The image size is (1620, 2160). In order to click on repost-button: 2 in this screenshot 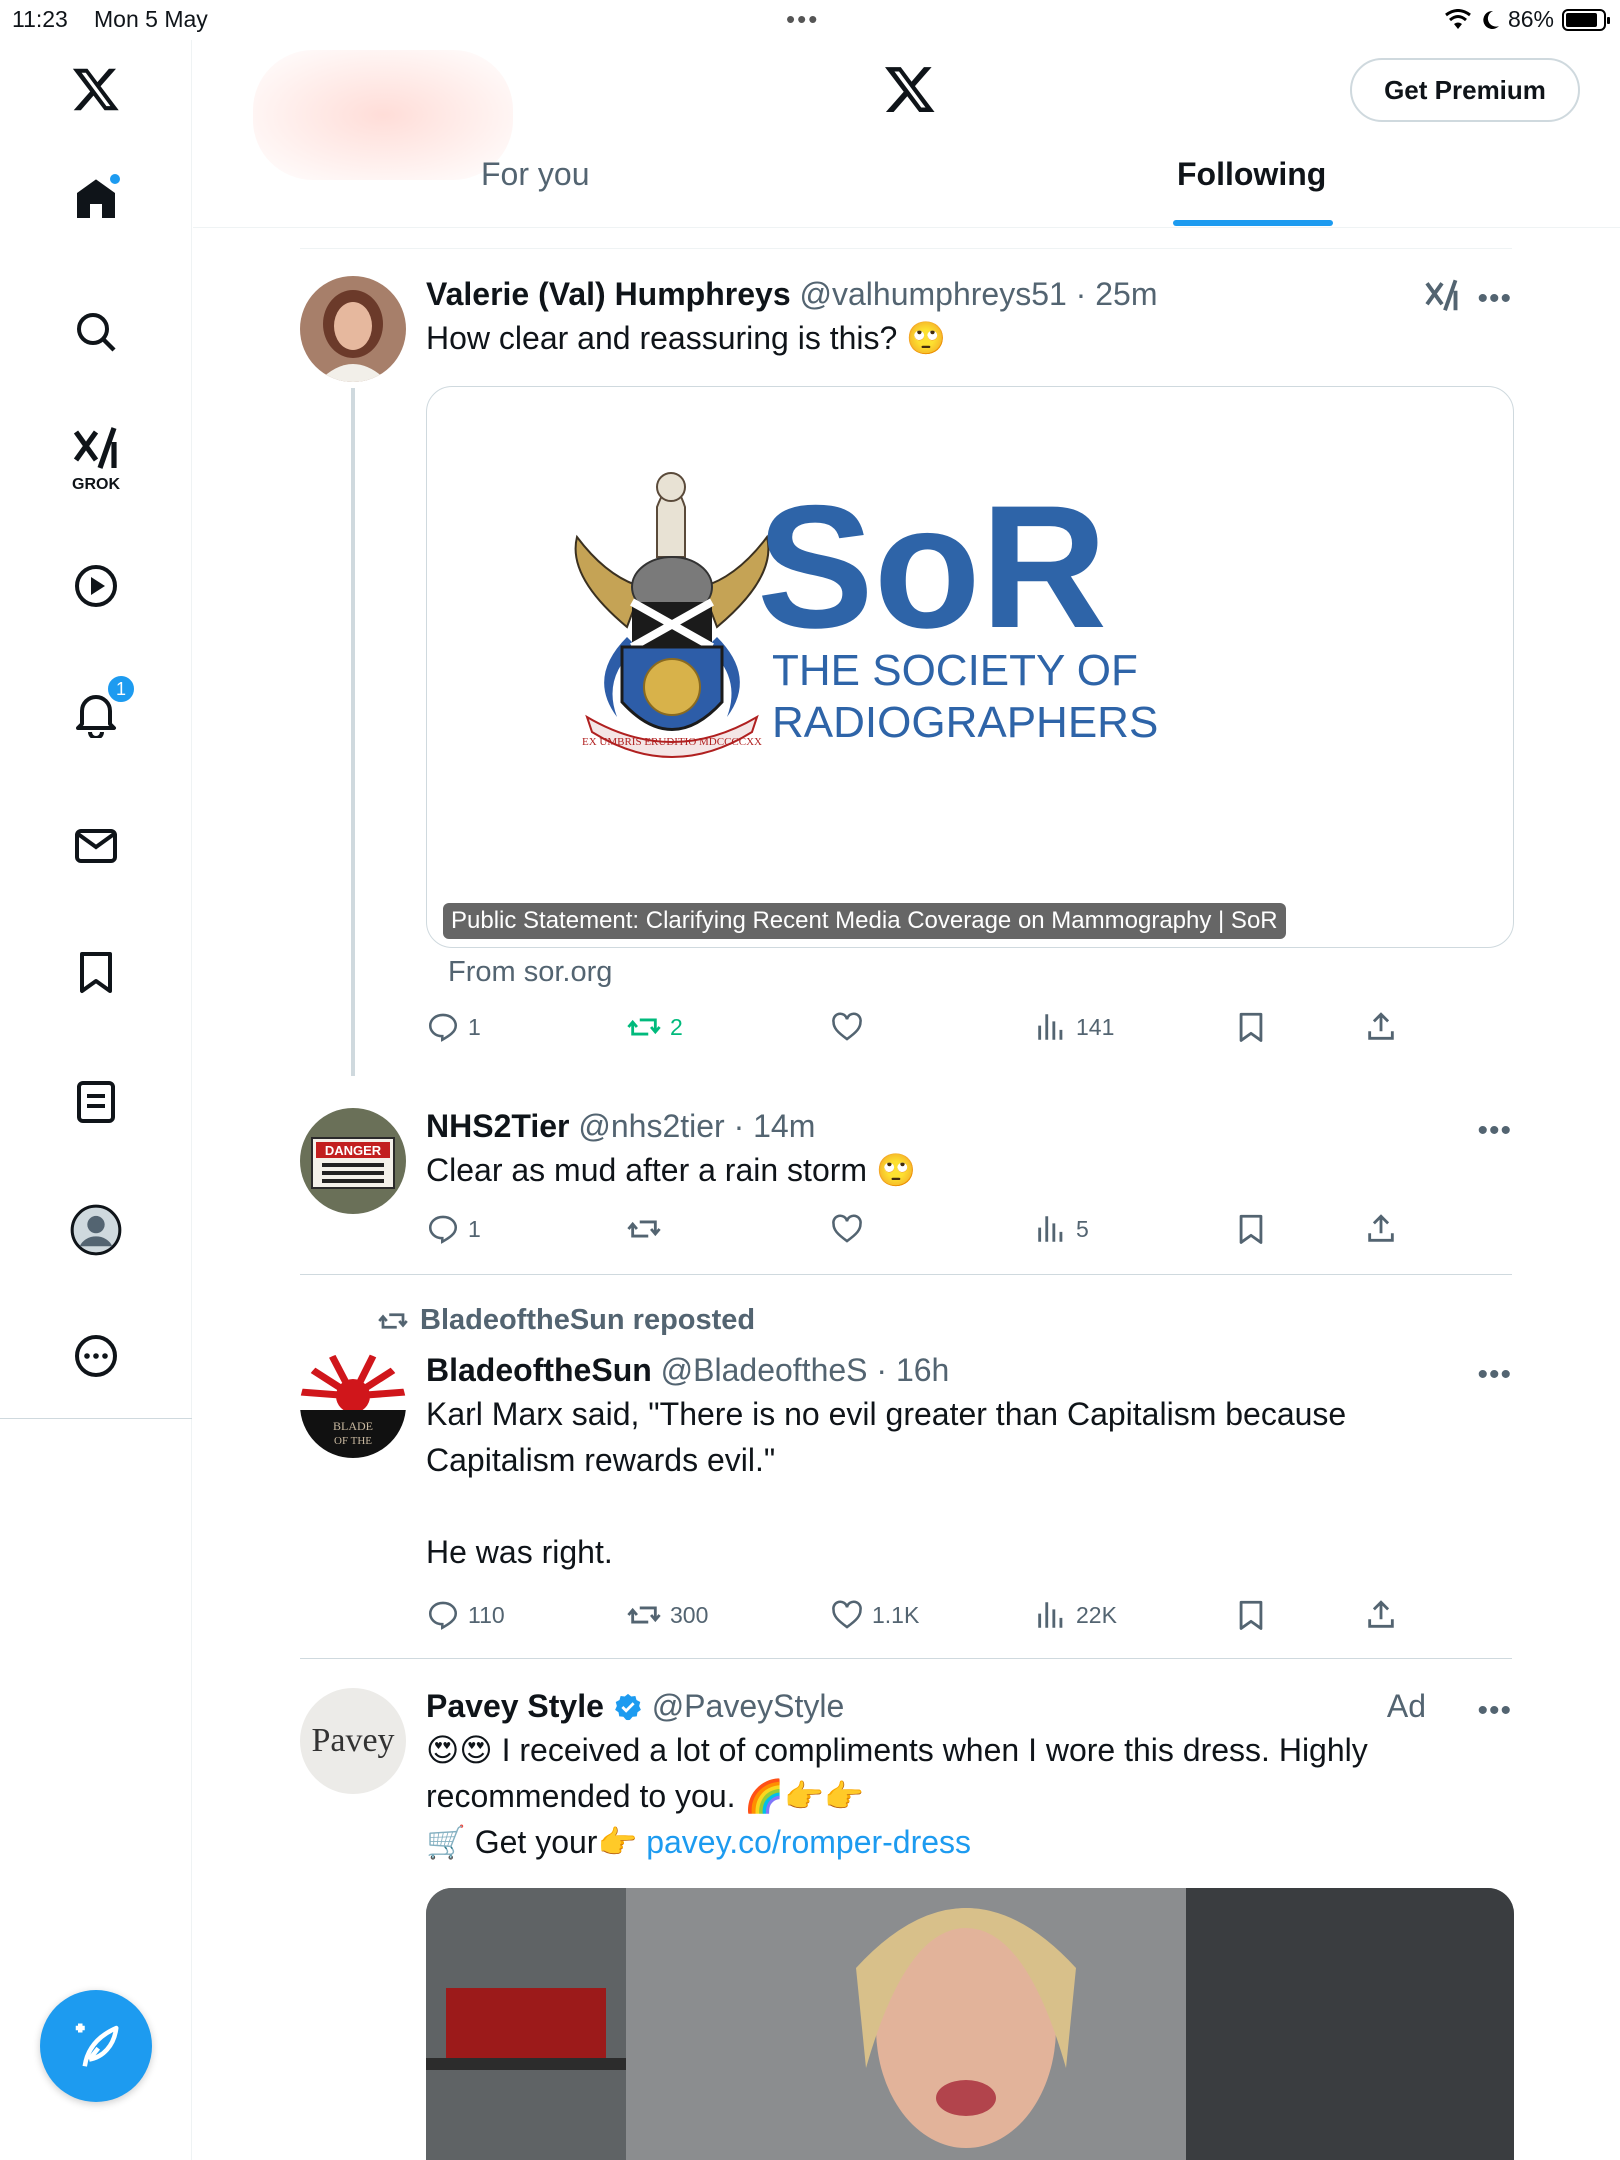, I will do `click(654, 1027)`.